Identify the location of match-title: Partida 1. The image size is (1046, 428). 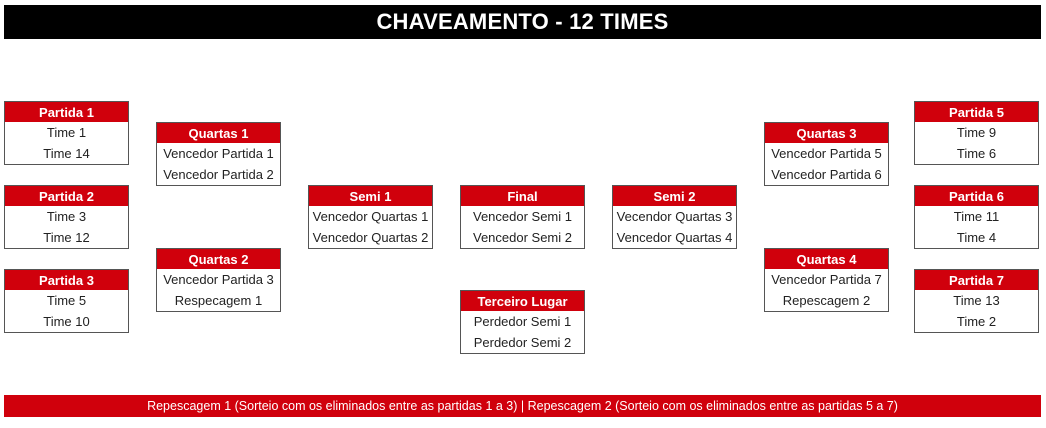
(66, 112).